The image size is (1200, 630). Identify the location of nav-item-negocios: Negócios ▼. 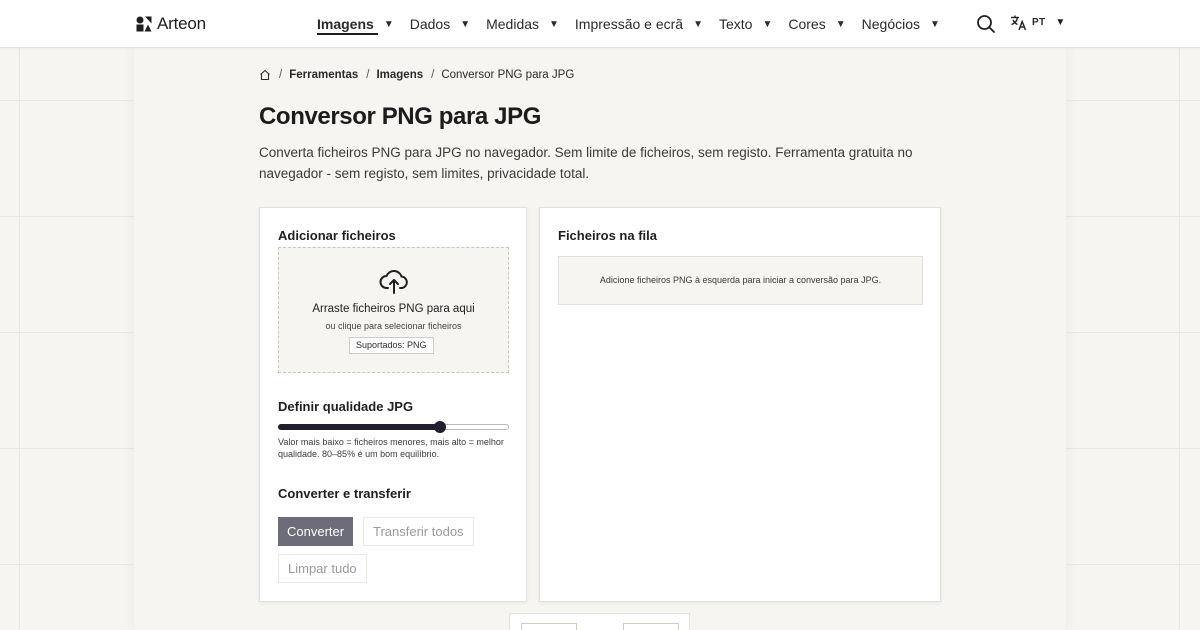
(901, 24).